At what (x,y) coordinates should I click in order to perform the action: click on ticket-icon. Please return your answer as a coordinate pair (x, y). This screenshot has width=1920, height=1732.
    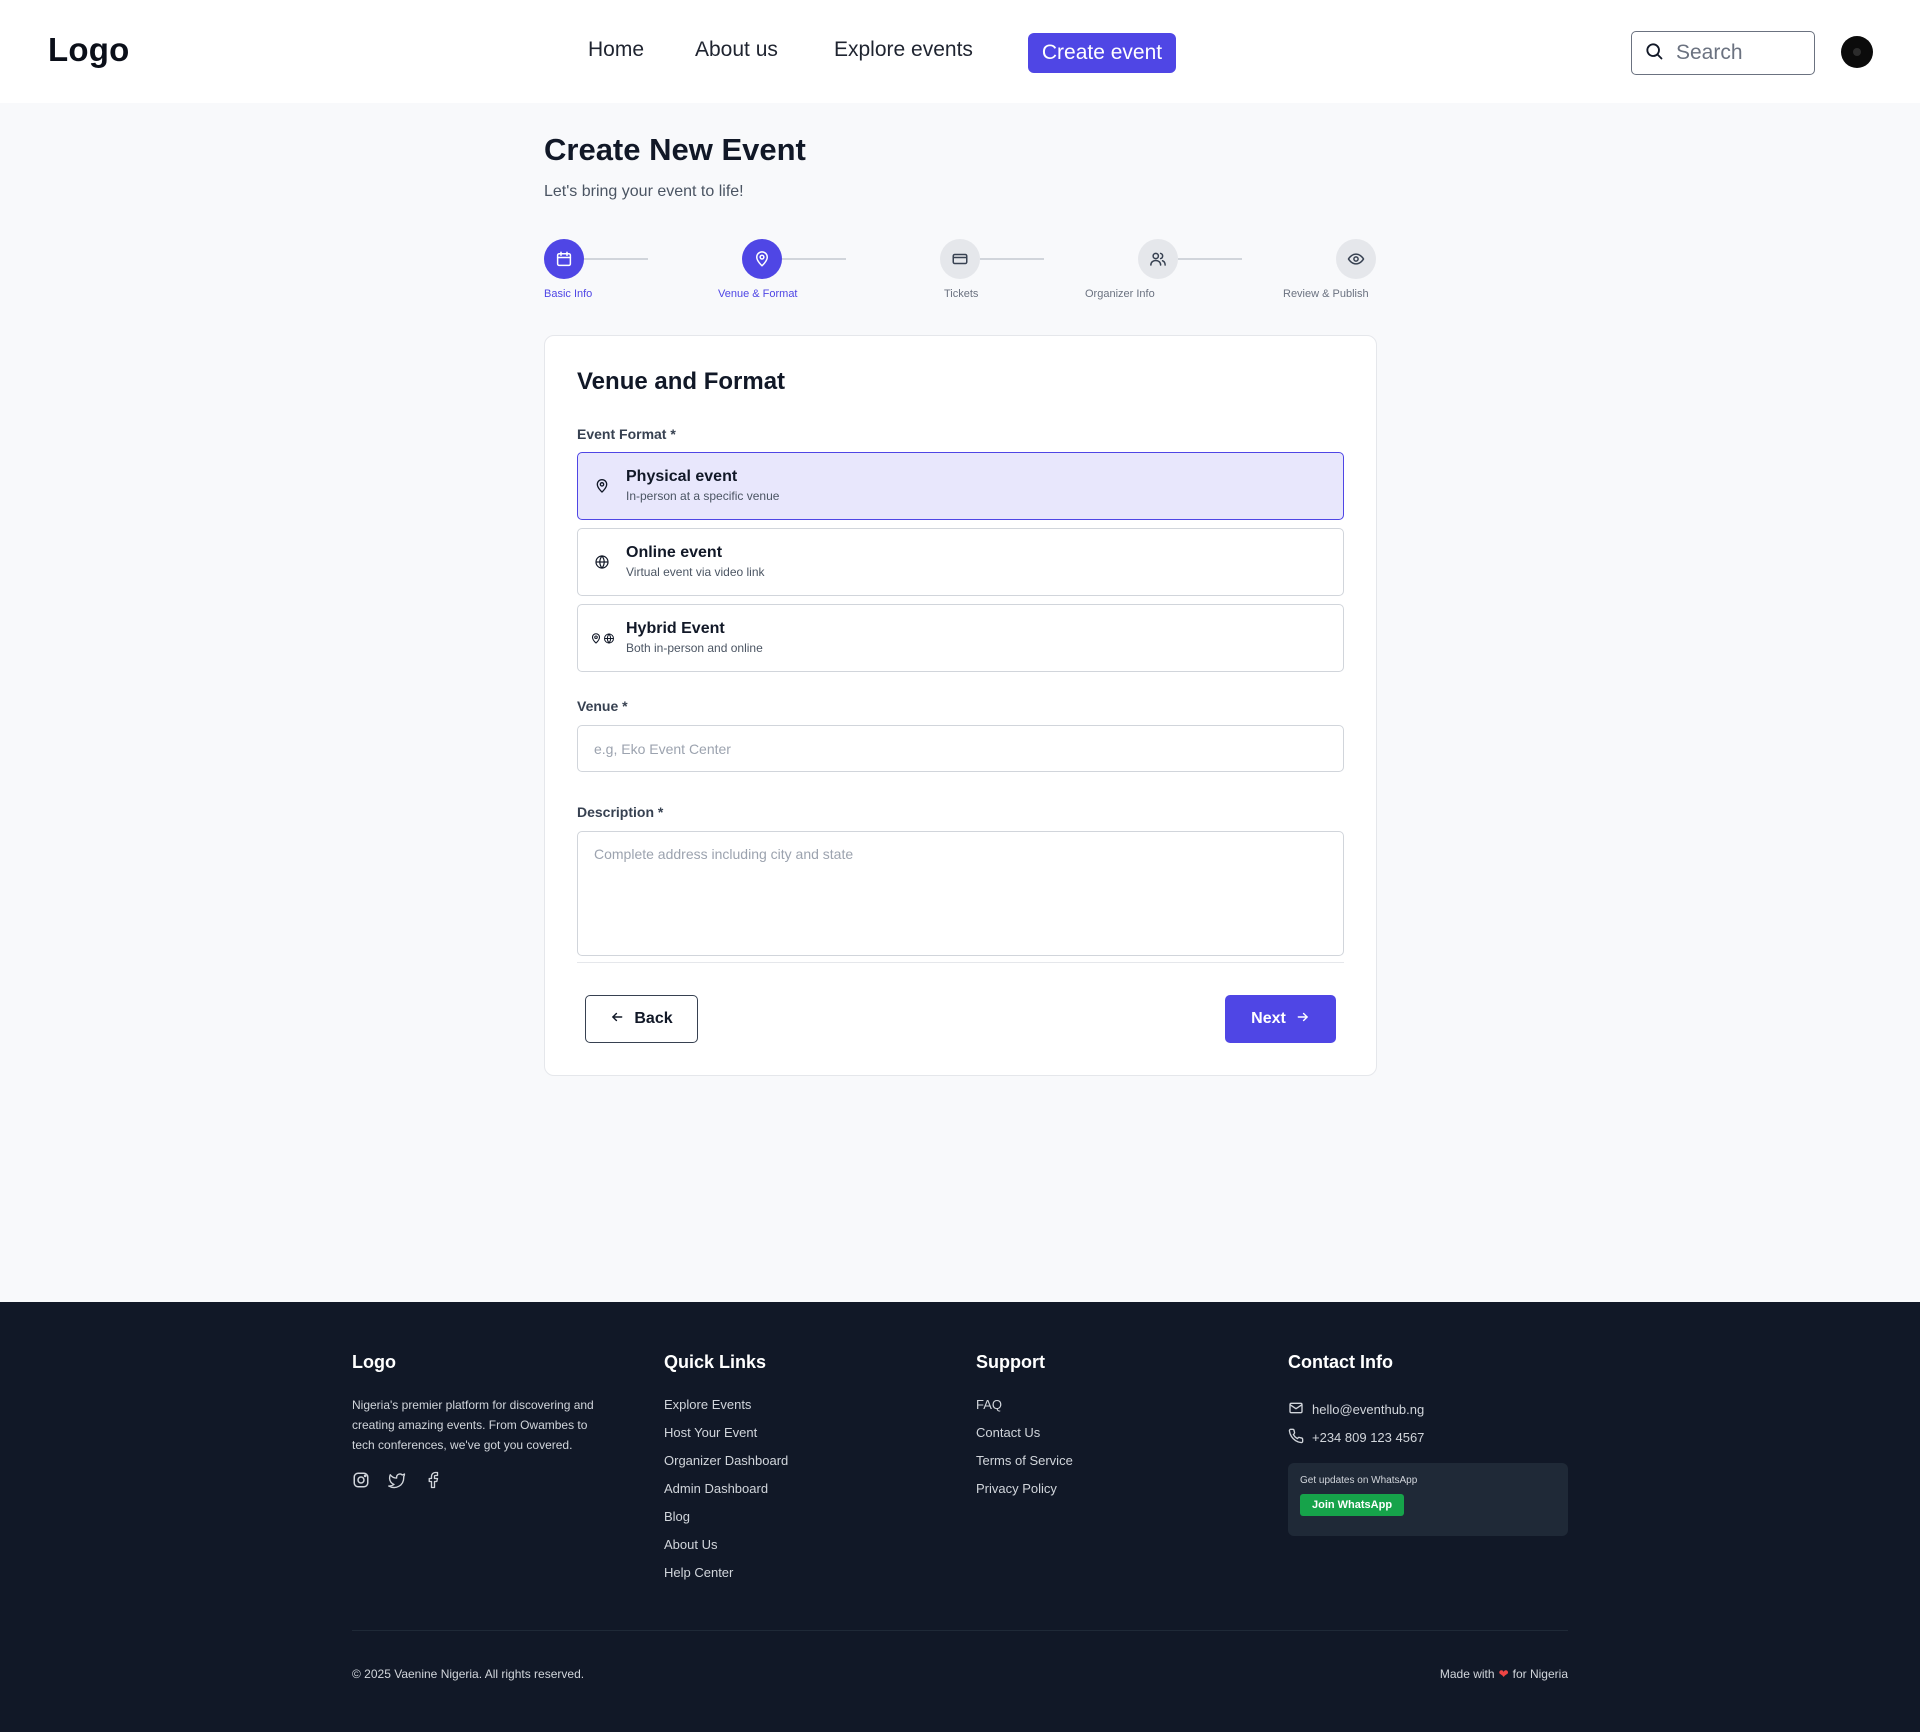
    Looking at the image, I should click on (960, 259).